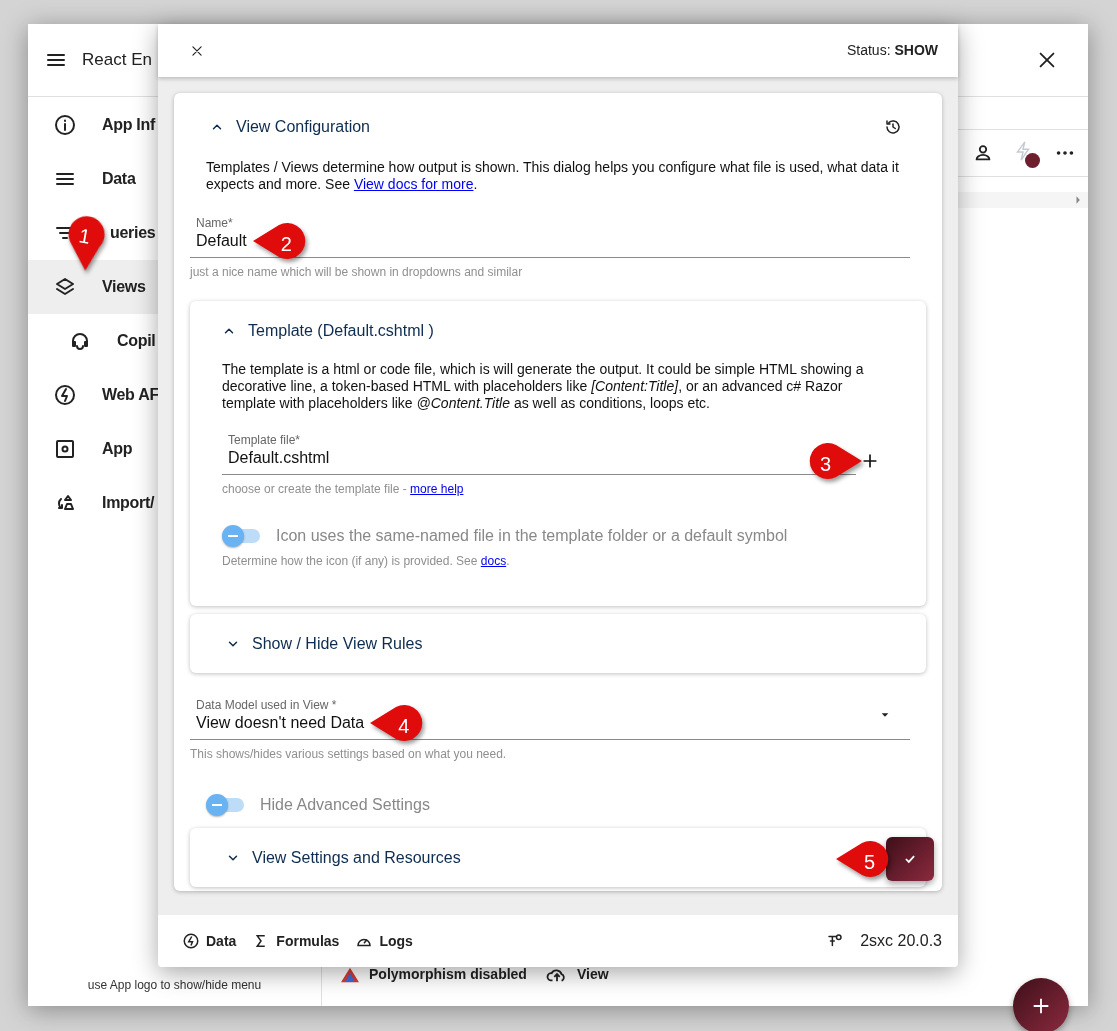 The image size is (1117, 1031). Describe the element at coordinates (366, 561) in the screenshot. I see `helper-text: Determine how the icon (if any) is provided. See docs.` at that location.